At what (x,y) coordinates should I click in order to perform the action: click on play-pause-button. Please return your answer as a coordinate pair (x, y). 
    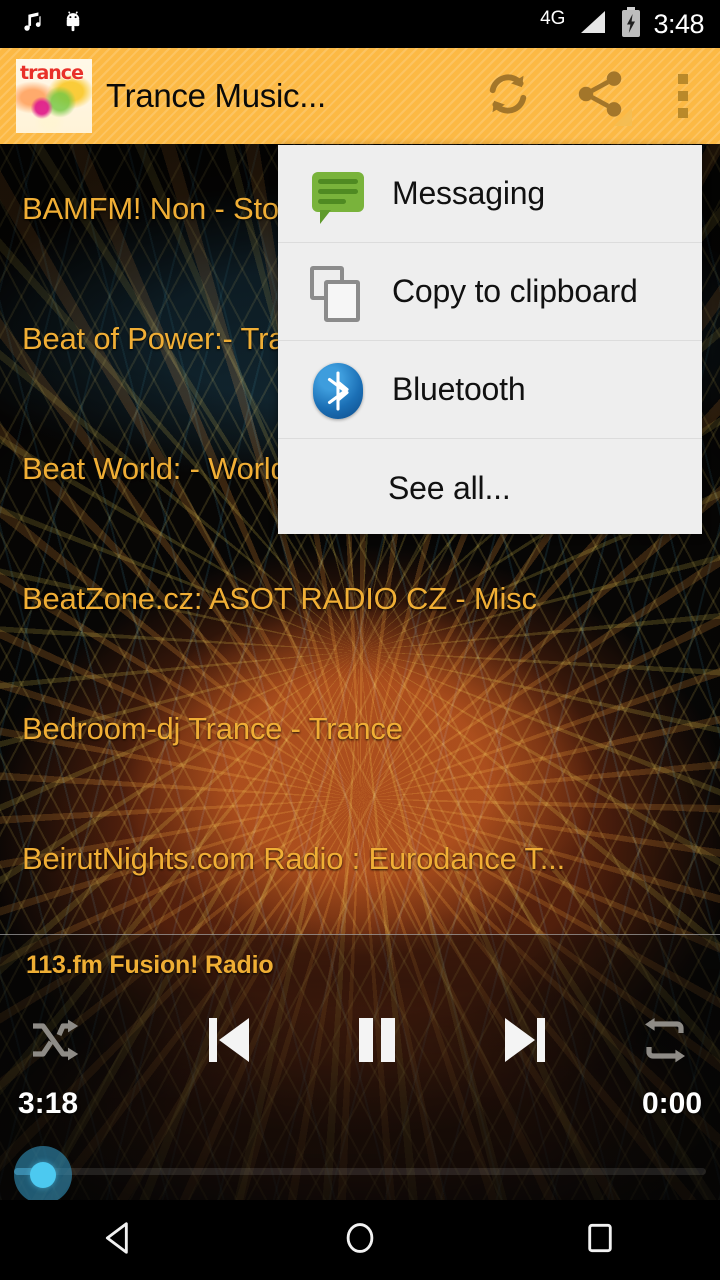
    Looking at the image, I should click on (377, 1042).